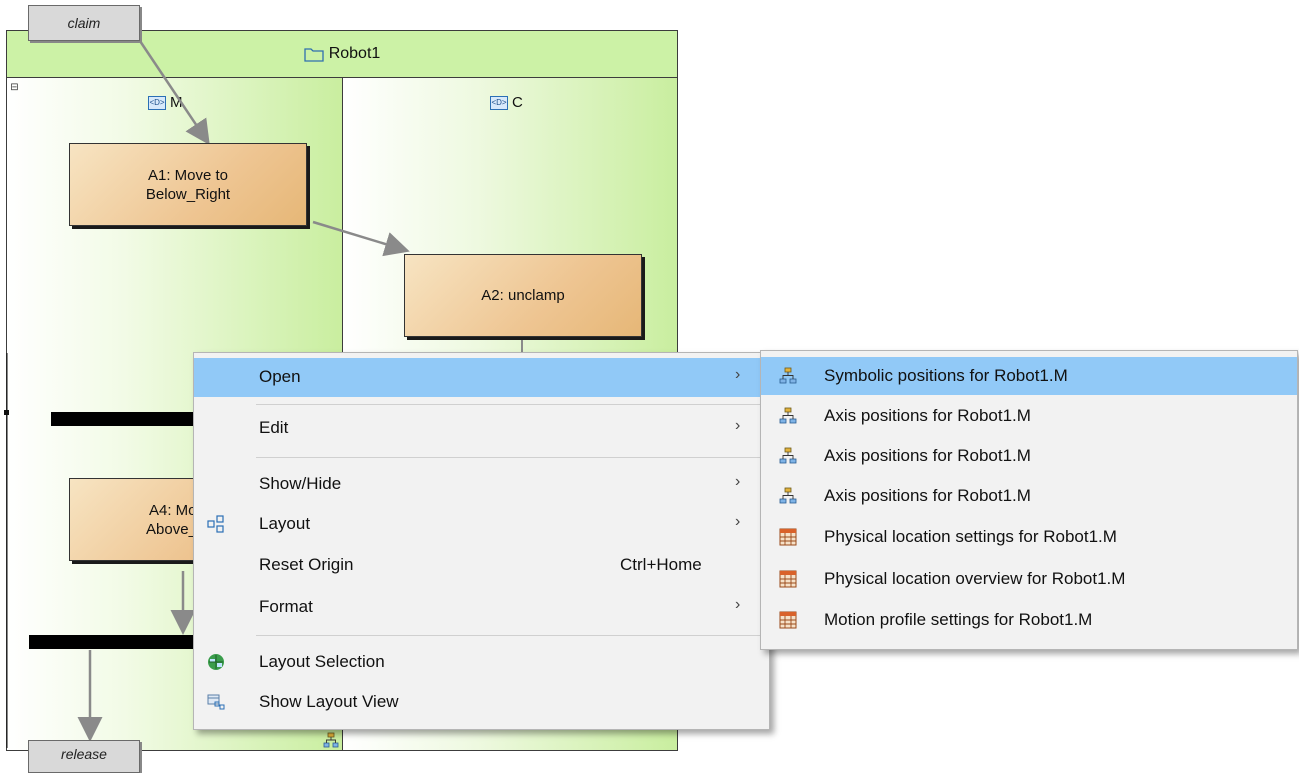 The width and height of the screenshot is (1299, 773). What do you see at coordinates (126, 419) in the screenshot?
I see `sync-bar-top` at bounding box center [126, 419].